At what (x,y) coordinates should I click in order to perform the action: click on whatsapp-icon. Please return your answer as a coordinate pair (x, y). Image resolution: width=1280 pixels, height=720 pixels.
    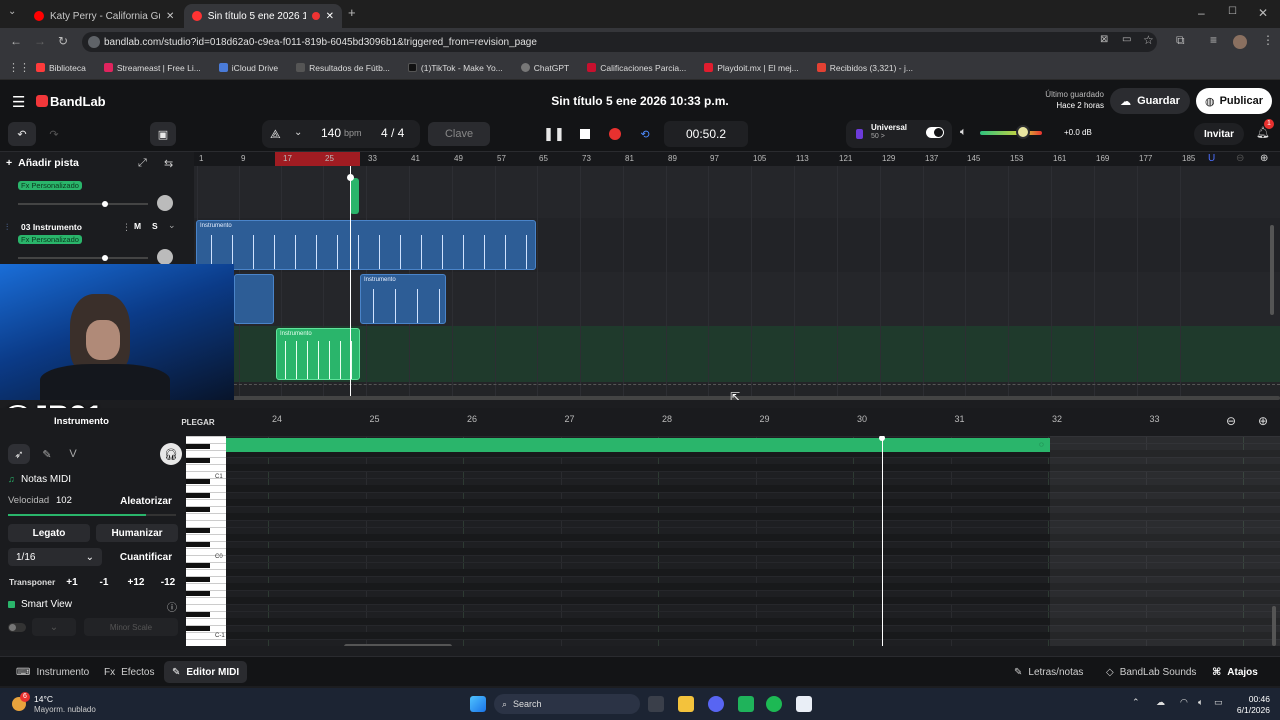
    Looking at the image, I should click on (746, 704).